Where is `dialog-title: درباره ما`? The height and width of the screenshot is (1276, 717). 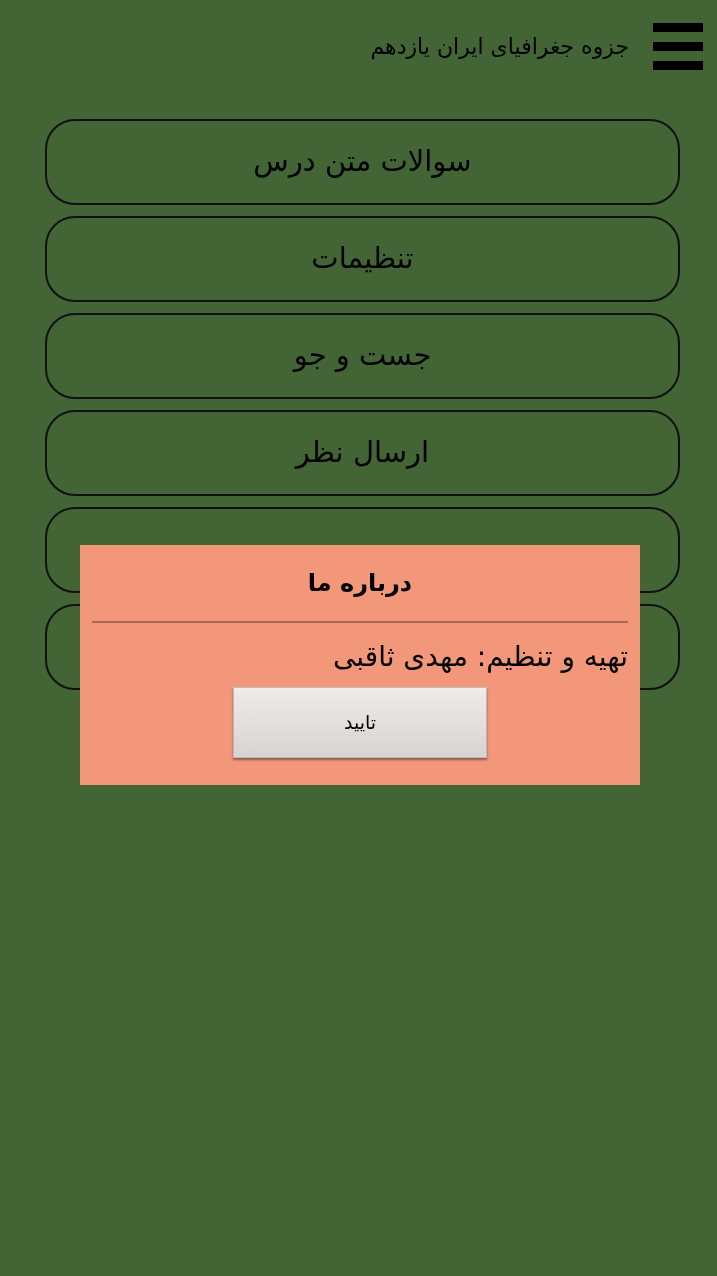 dialog-title: درباره ما is located at coordinates (360, 583).